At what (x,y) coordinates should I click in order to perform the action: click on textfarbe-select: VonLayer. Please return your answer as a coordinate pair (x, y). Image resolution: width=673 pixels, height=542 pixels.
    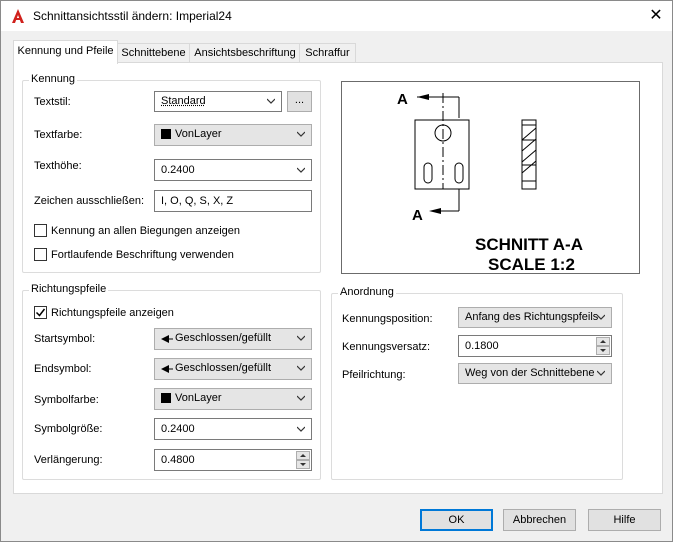
    Looking at the image, I should click on (233, 135).